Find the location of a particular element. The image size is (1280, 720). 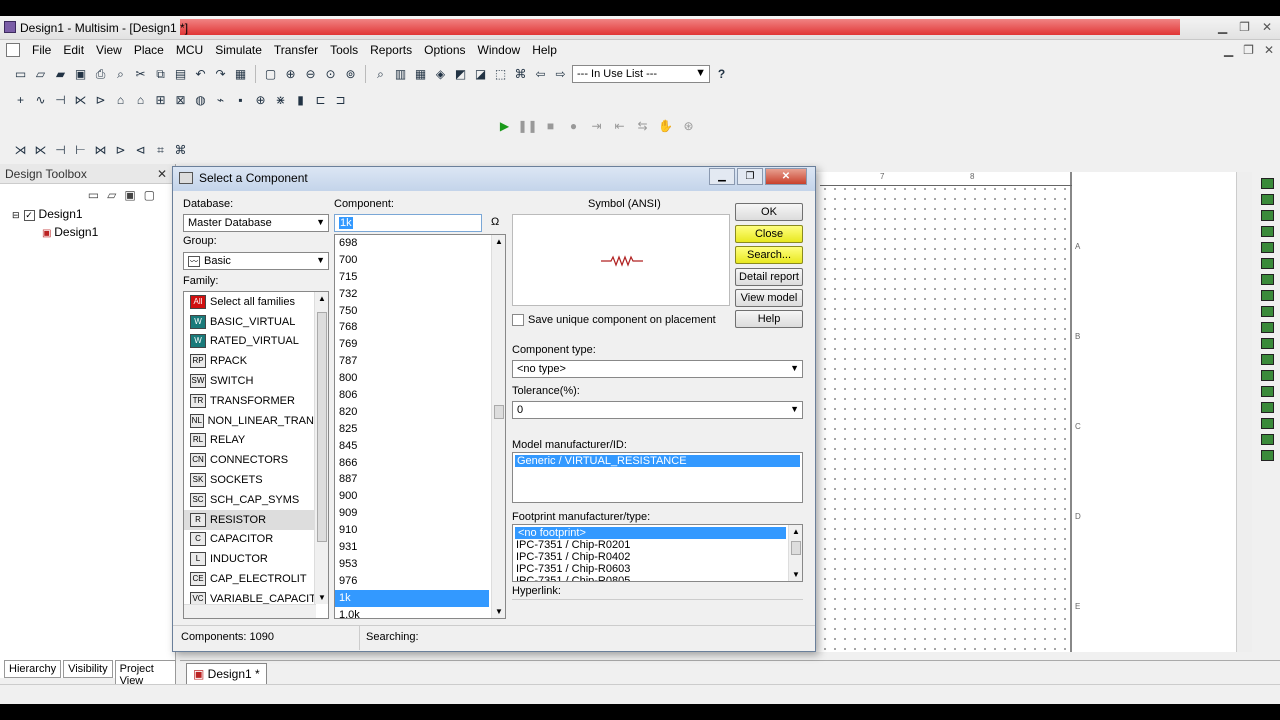

run-icon: ▶ is located at coordinates (504, 126).